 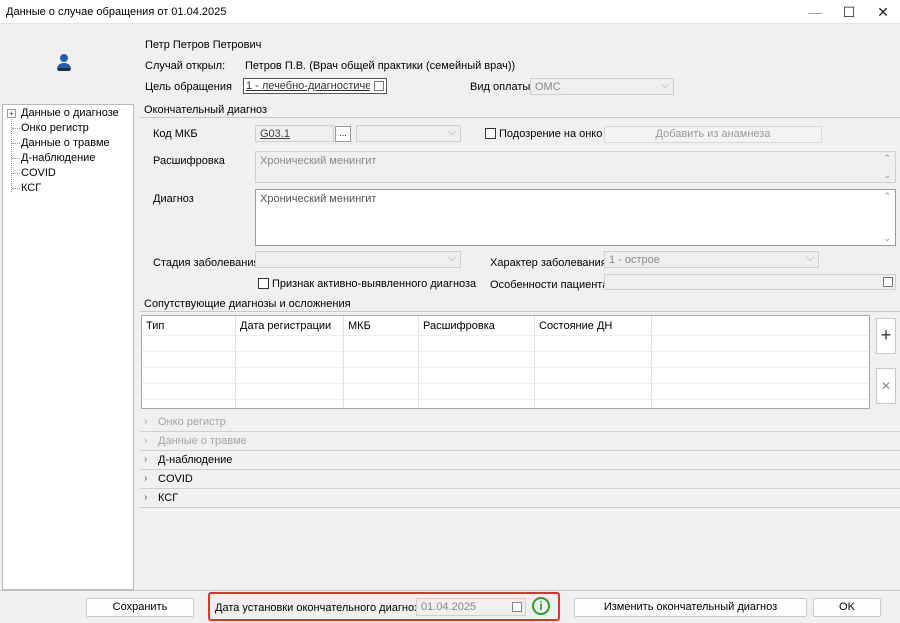 I want to click on decoding-label: Расшифровка, so click(x=189, y=161).